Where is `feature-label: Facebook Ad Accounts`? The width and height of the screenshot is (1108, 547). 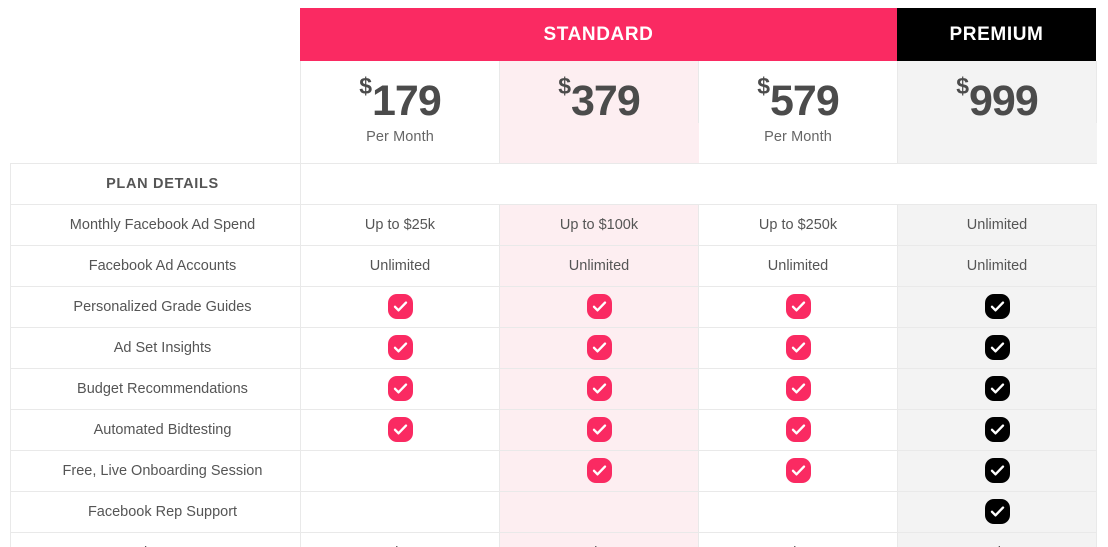 feature-label: Facebook Ad Accounts is located at coordinates (155, 265).